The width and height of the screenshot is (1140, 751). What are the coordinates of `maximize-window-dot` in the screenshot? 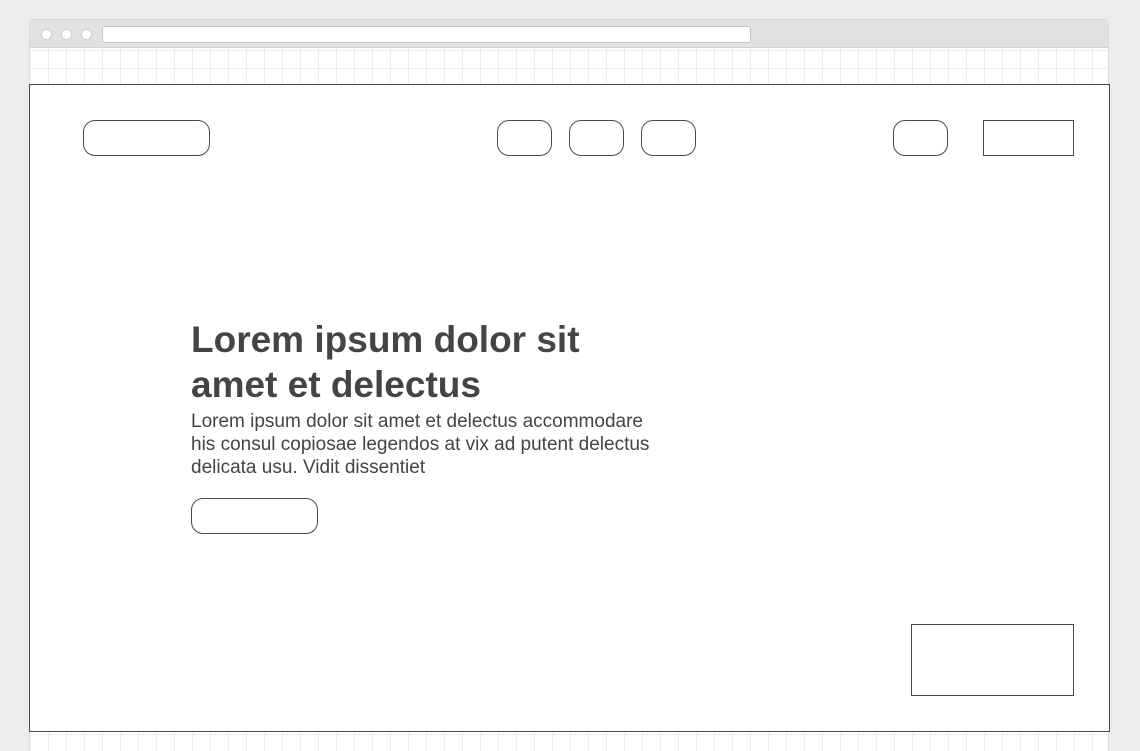 It's located at (86, 34).